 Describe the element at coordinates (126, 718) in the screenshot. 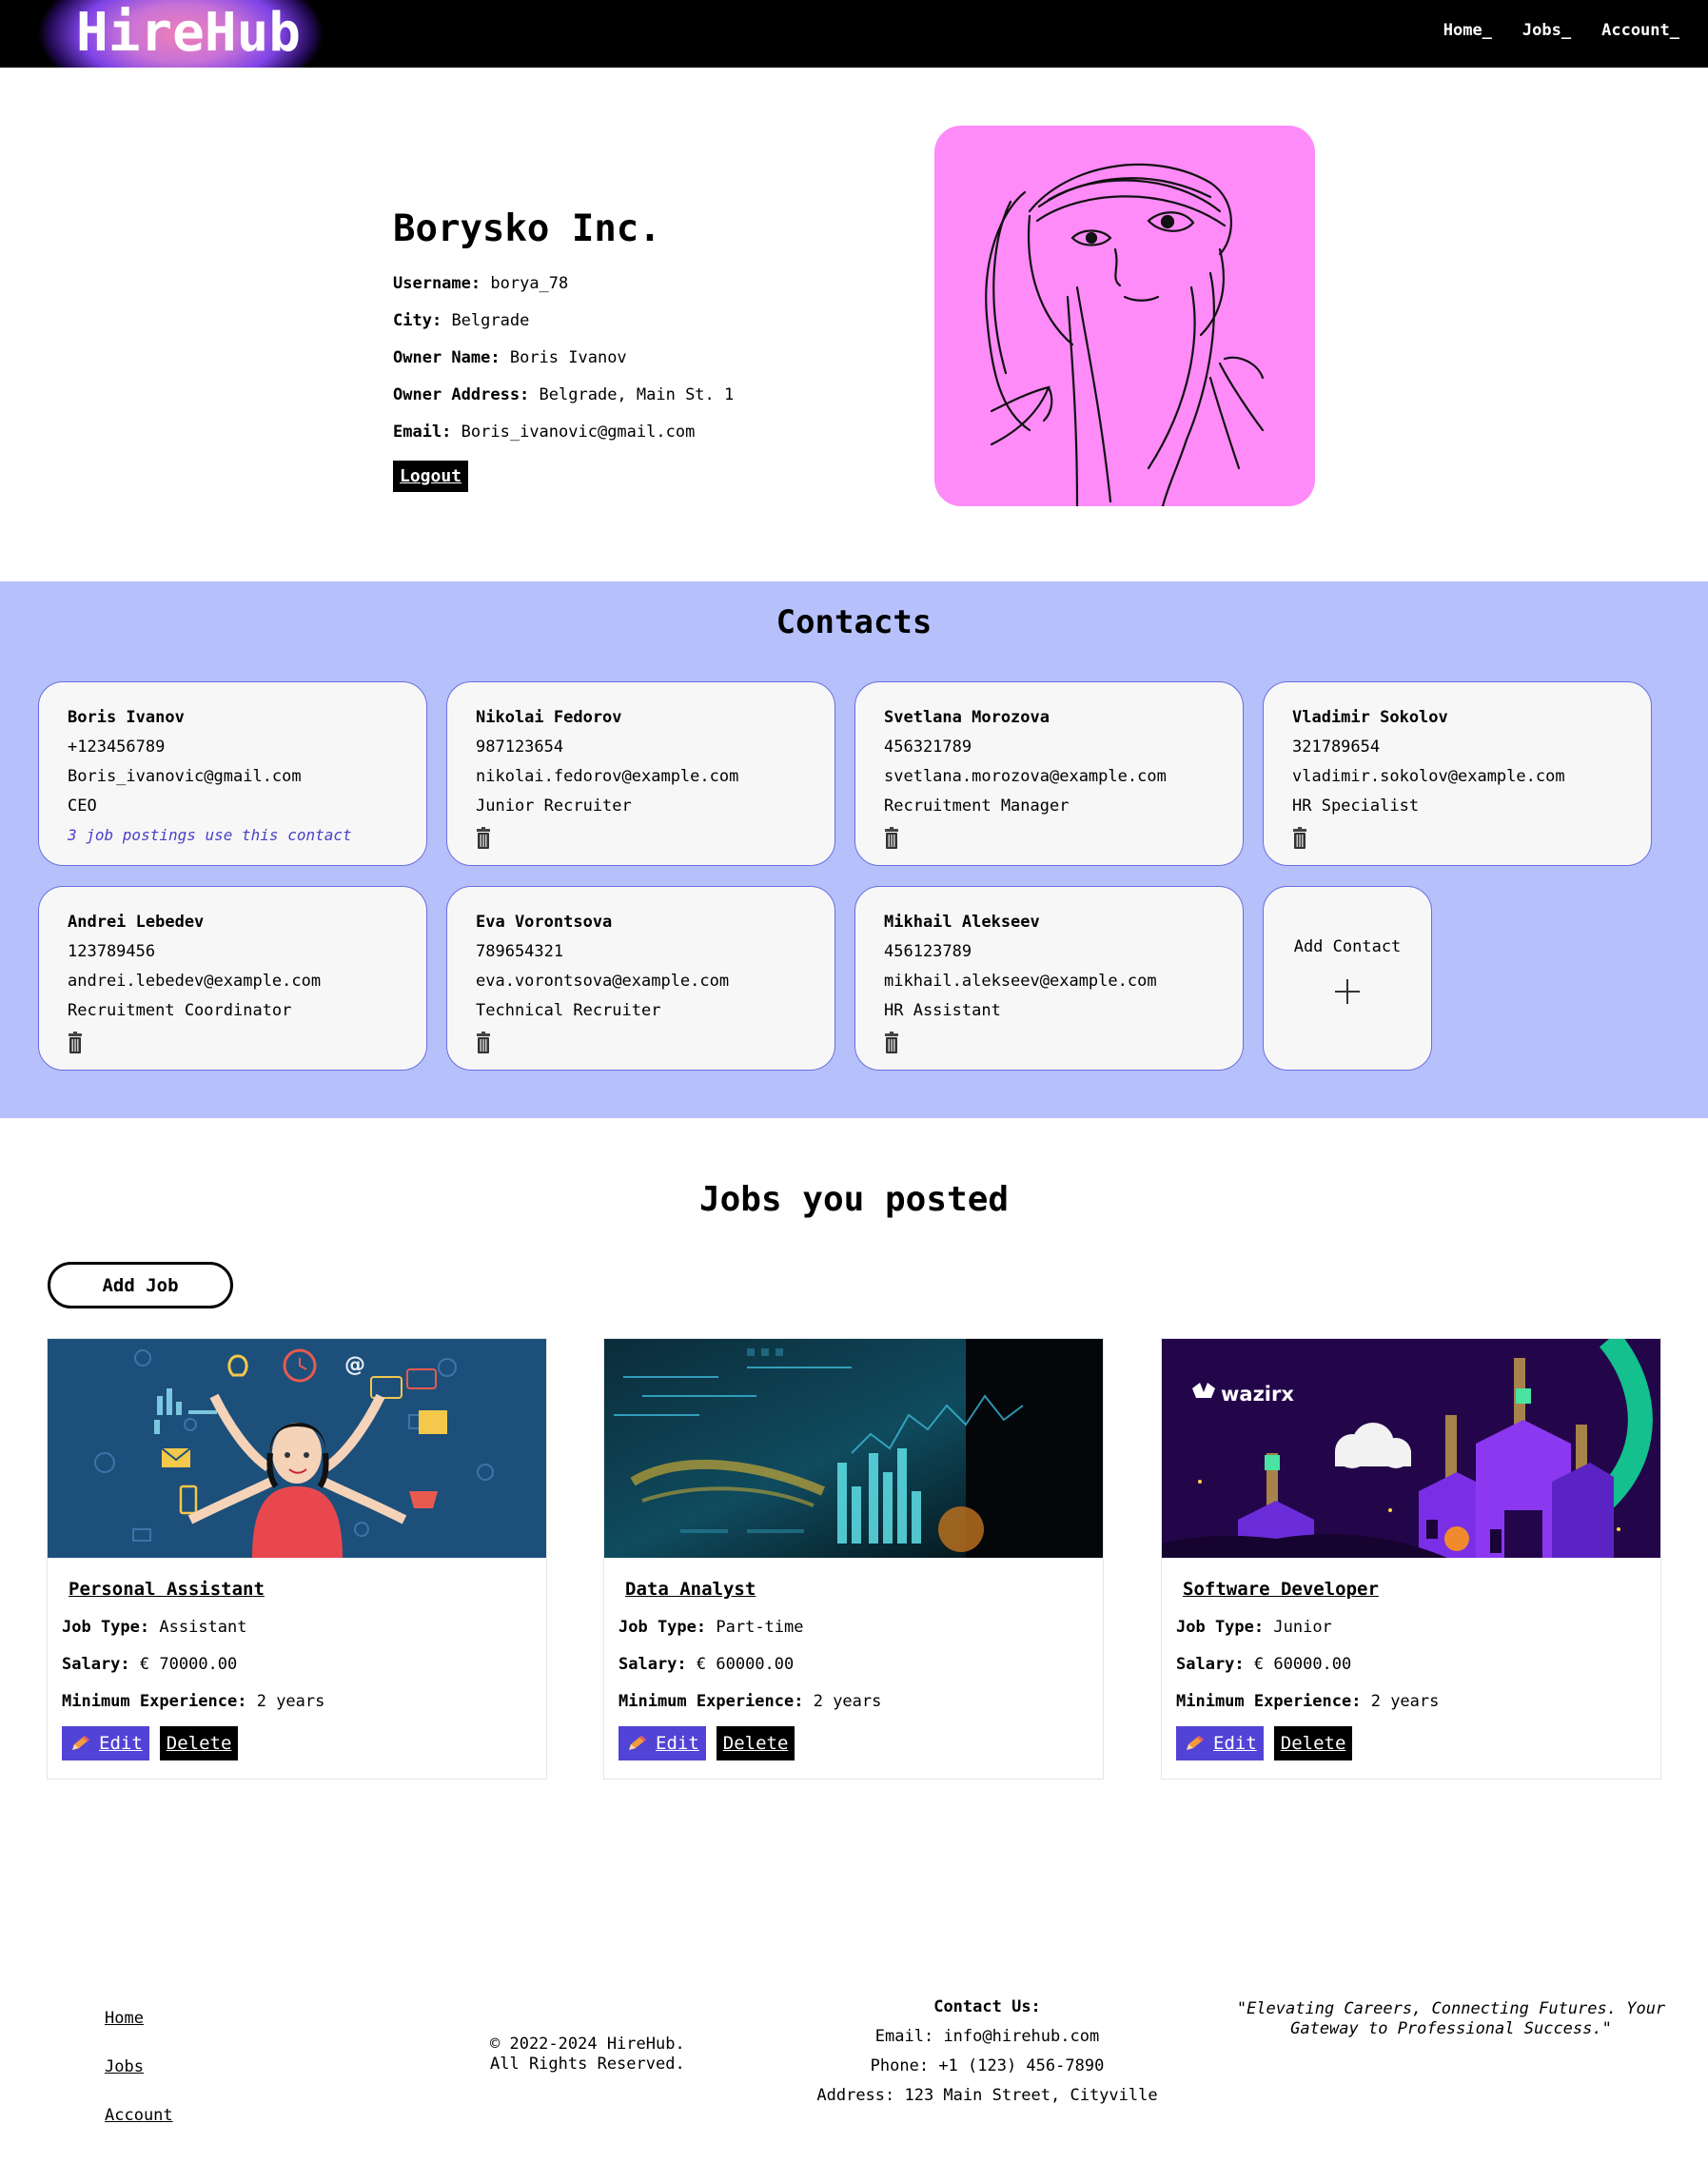

I see `contact-name: Boris Ivanov` at that location.